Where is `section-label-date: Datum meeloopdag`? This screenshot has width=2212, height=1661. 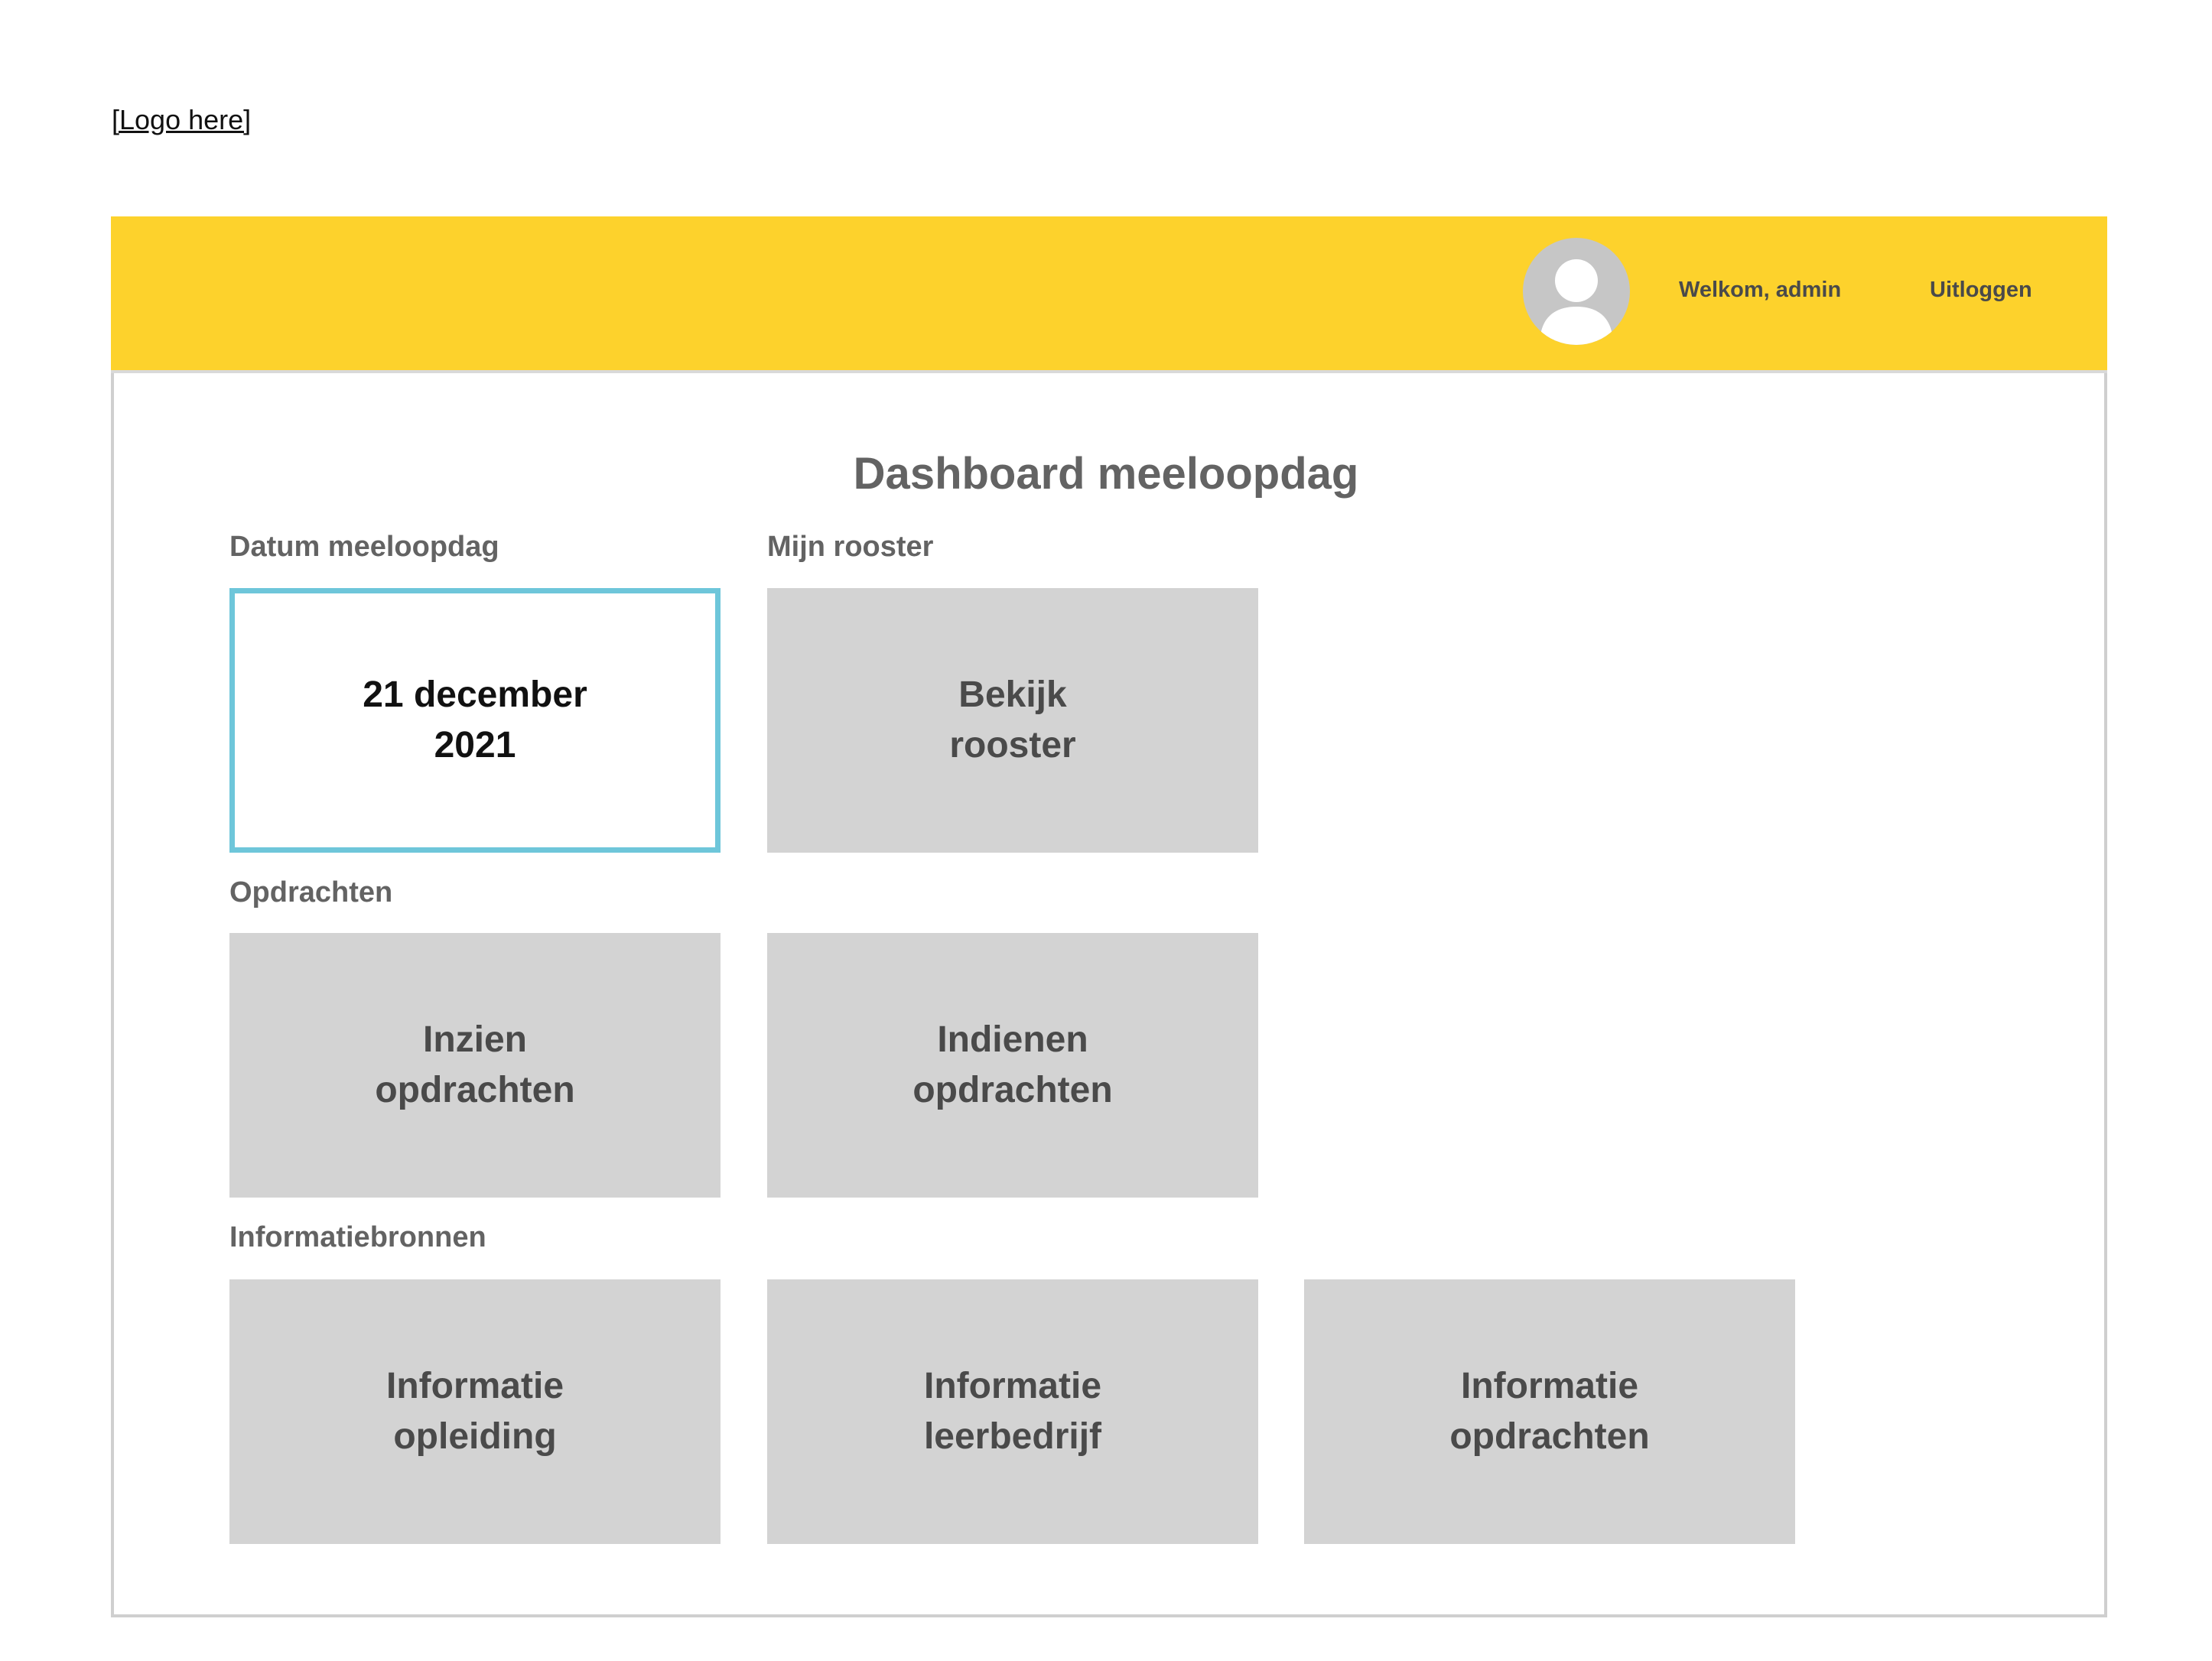 section-label-date: Datum meeloopdag is located at coordinates (364, 547).